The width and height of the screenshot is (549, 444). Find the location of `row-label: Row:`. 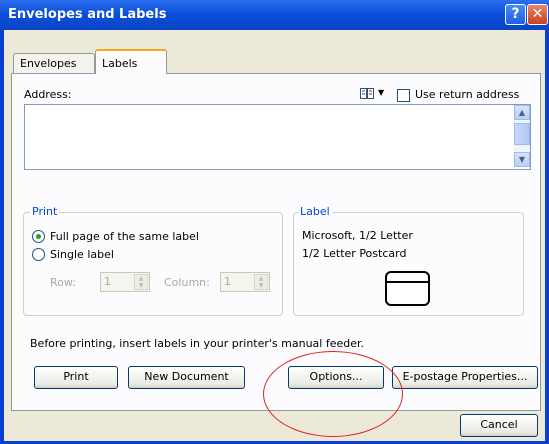

row-label: Row: is located at coordinates (63, 282).